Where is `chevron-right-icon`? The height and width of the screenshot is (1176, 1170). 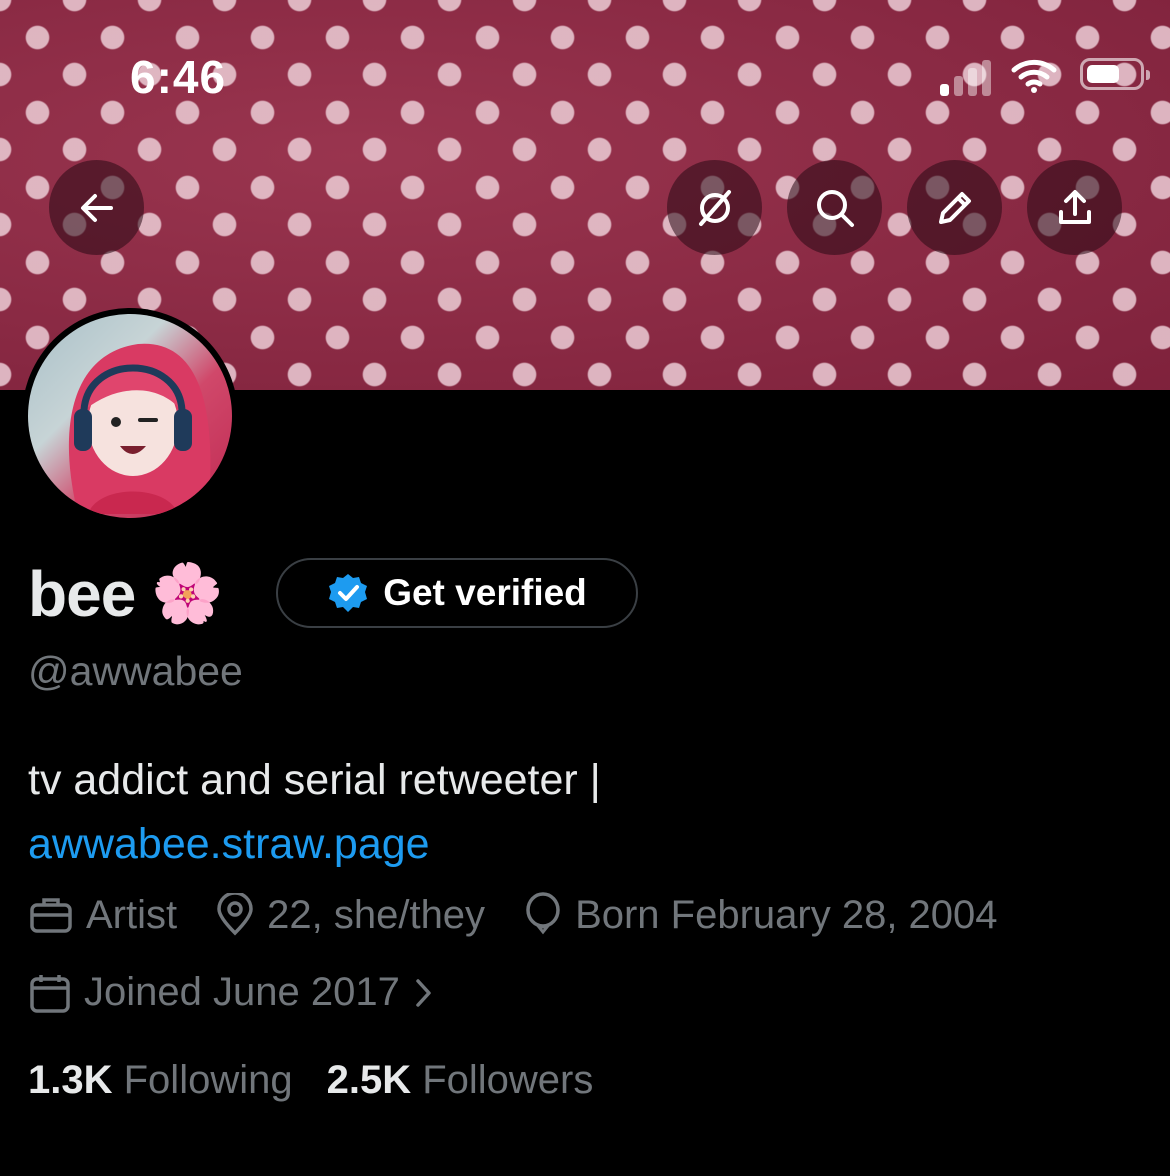
chevron-right-icon is located at coordinates (423, 992).